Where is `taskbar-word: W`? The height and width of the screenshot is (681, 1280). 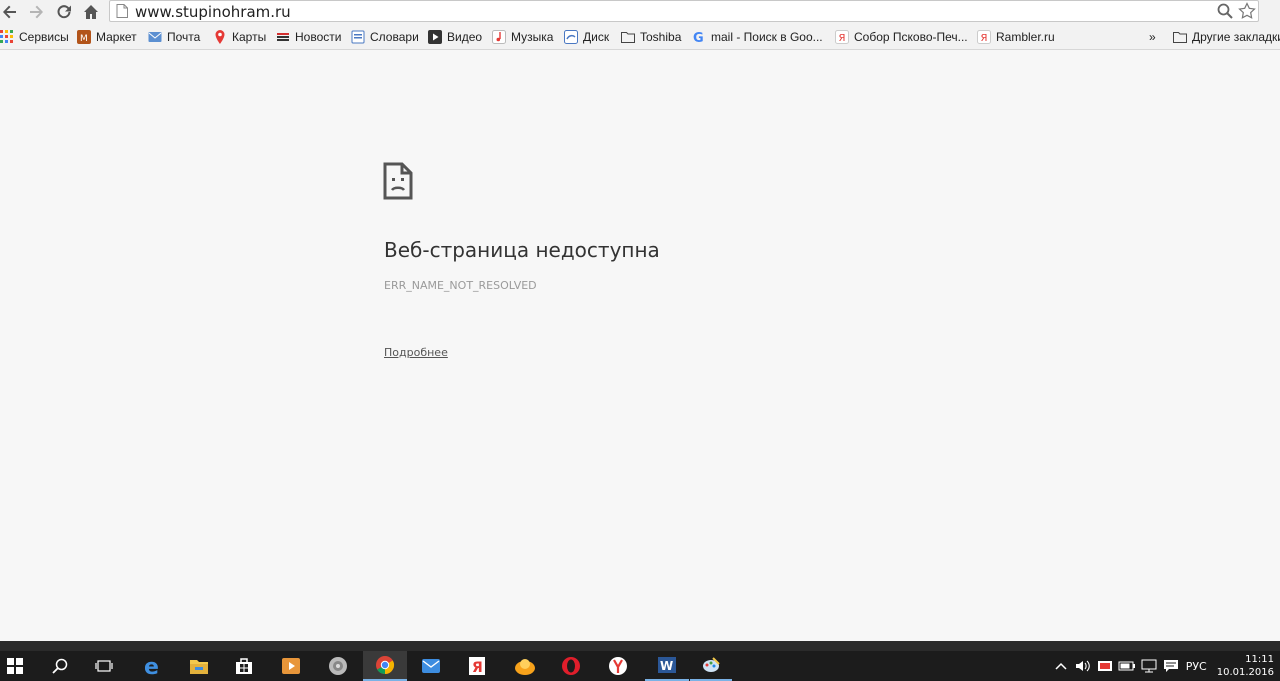
taskbar-word: W is located at coordinates (667, 666).